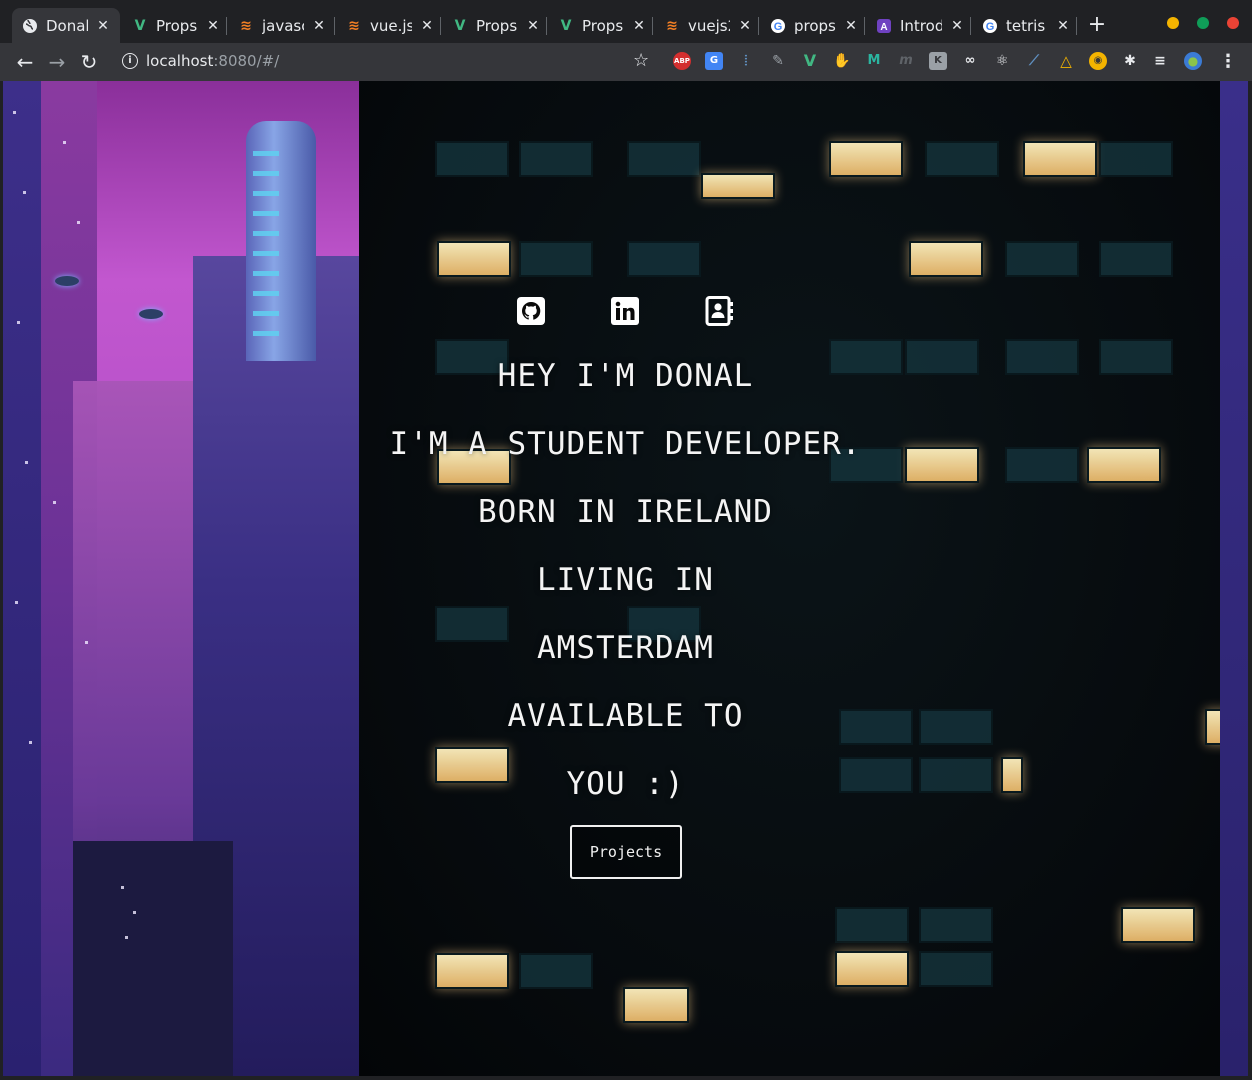 Image resolution: width=1252 pixels, height=1080 pixels. Describe the element at coordinates (1203, 23) in the screenshot. I see `maximize-button` at that location.